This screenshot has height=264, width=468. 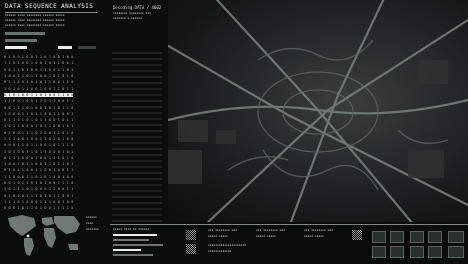 I want to click on list-item-value: 1 0 1 0 0 1 1 0 1 1 0 0 0 1 0 1, so click(x=39, y=151).